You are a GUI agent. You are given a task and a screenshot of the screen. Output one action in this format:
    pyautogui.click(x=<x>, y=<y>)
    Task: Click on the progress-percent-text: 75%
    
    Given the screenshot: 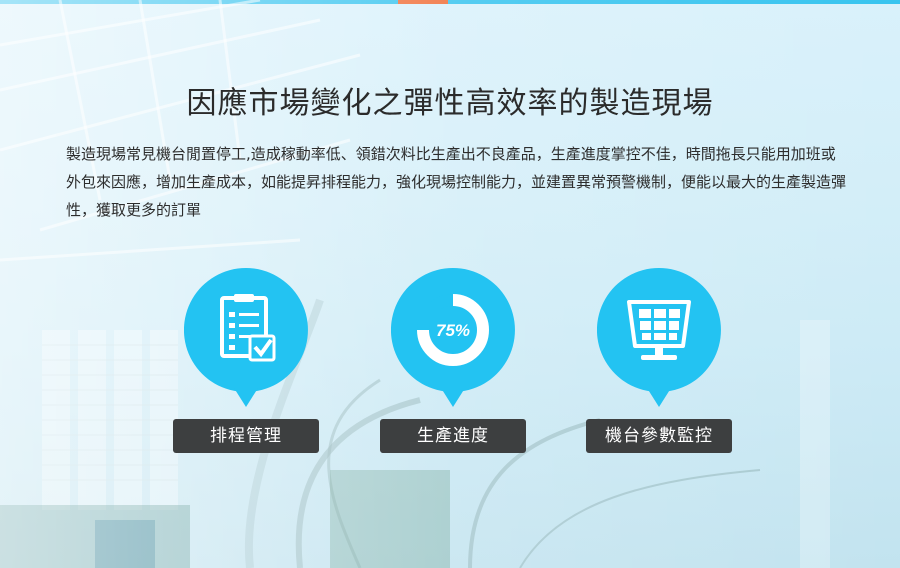 What is the action you would take?
    pyautogui.click(x=453, y=330)
    